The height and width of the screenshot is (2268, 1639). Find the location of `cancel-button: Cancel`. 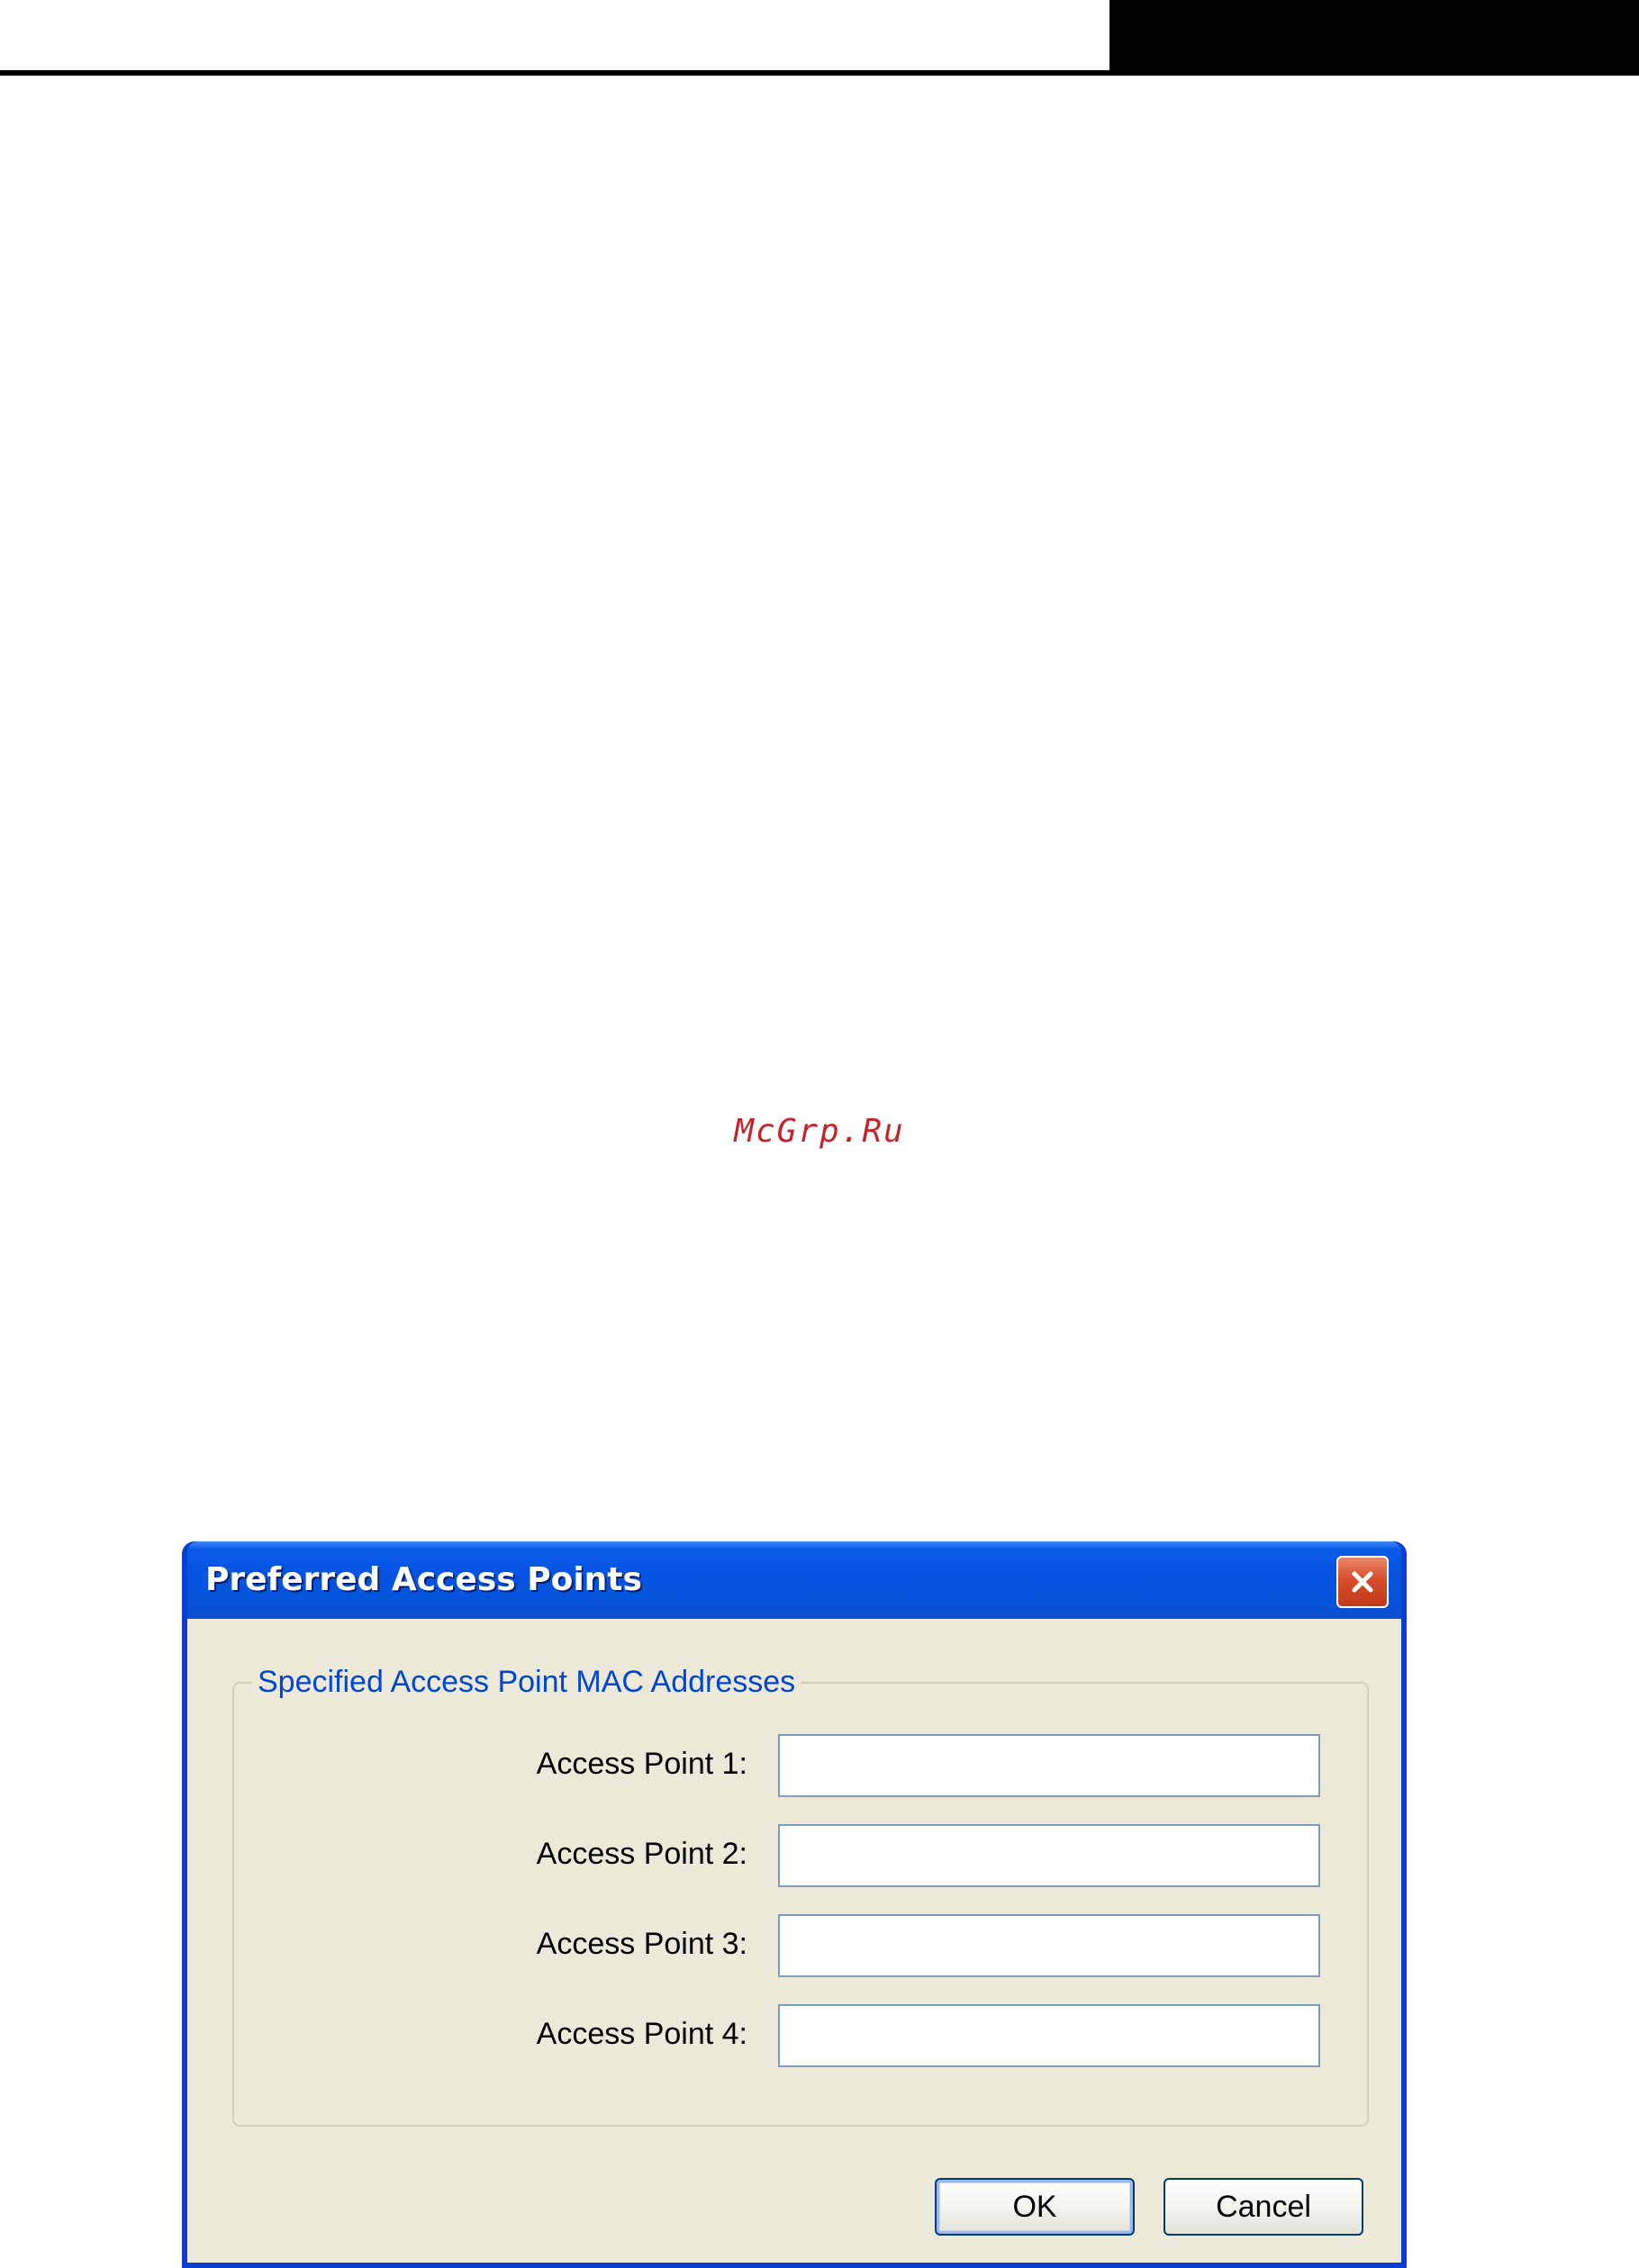

cancel-button: Cancel is located at coordinates (1263, 2207).